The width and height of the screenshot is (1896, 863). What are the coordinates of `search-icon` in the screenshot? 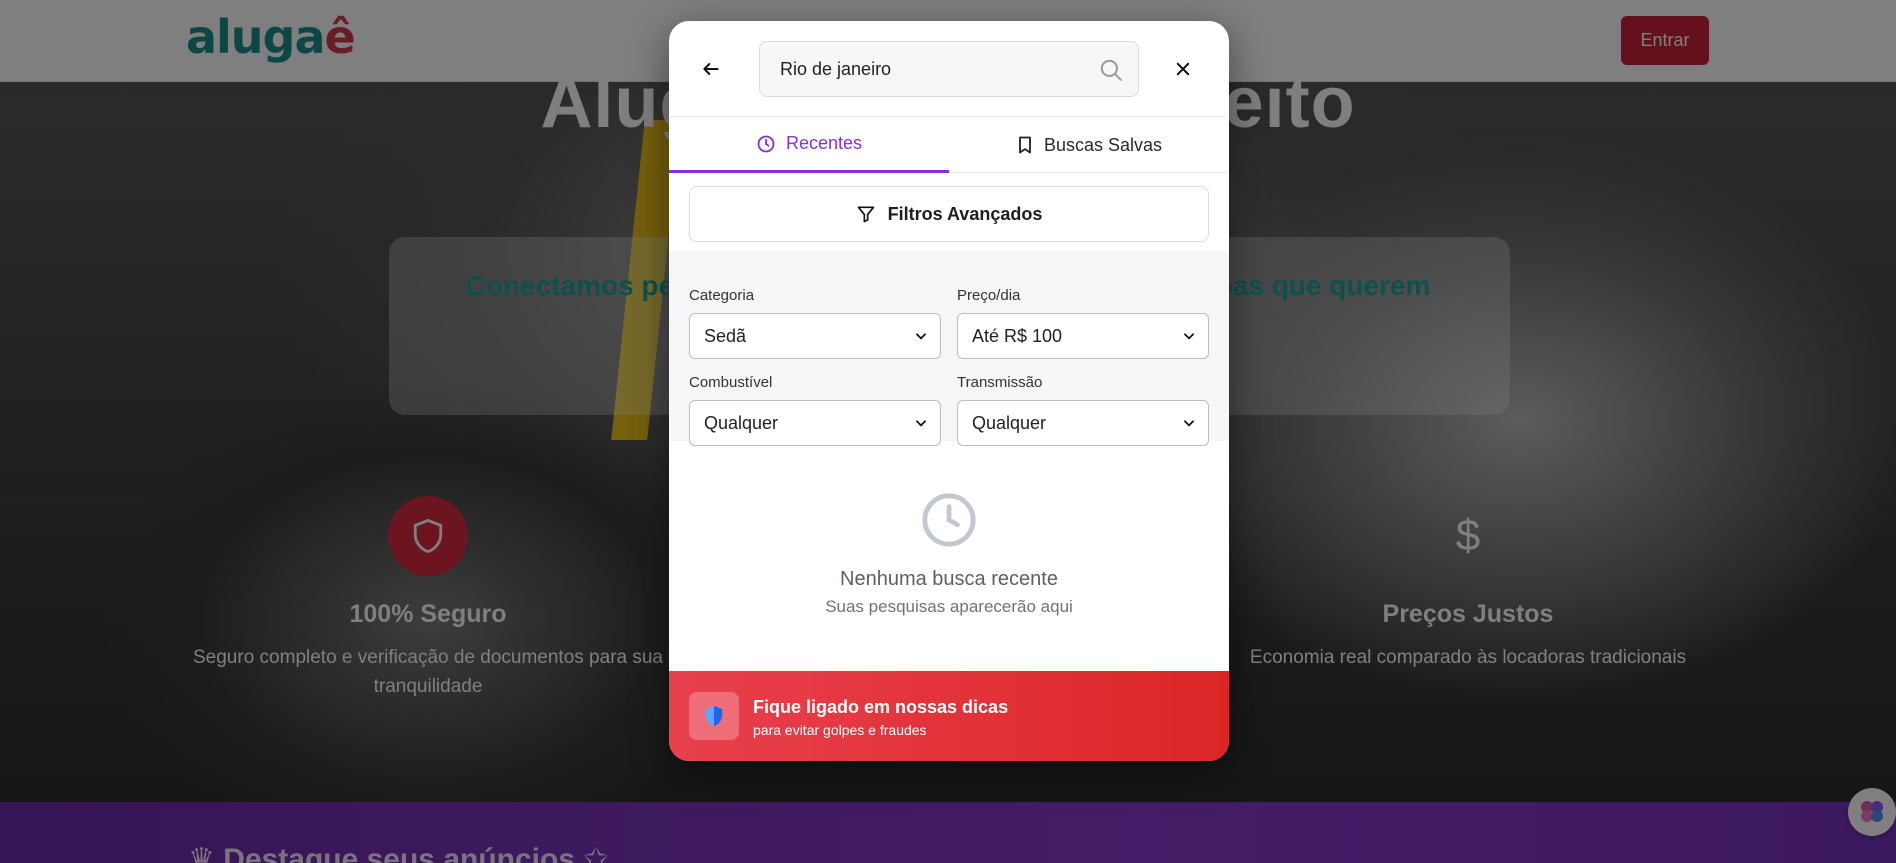 It's located at (1111, 70).